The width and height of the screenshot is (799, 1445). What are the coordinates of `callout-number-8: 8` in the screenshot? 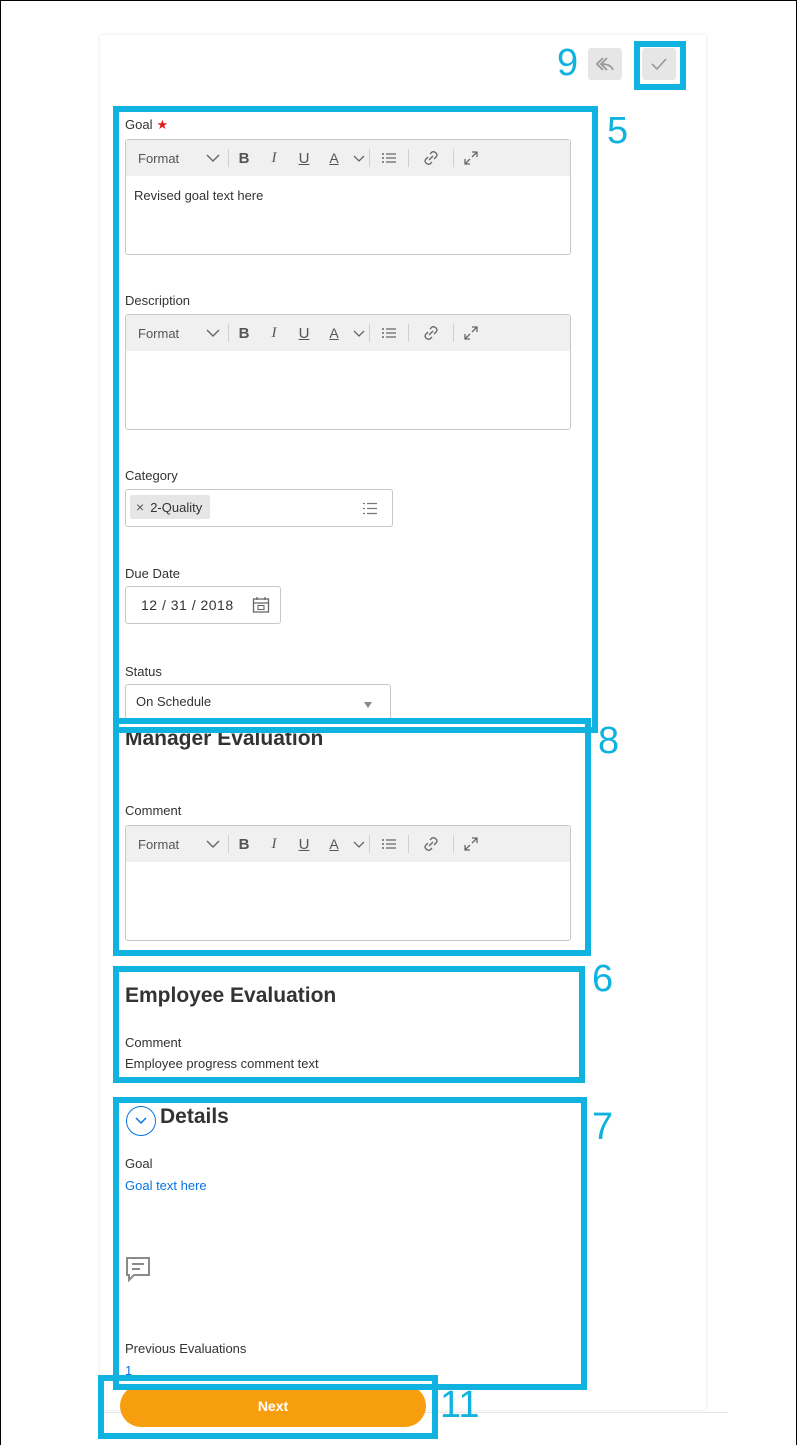 It's located at (609, 741).